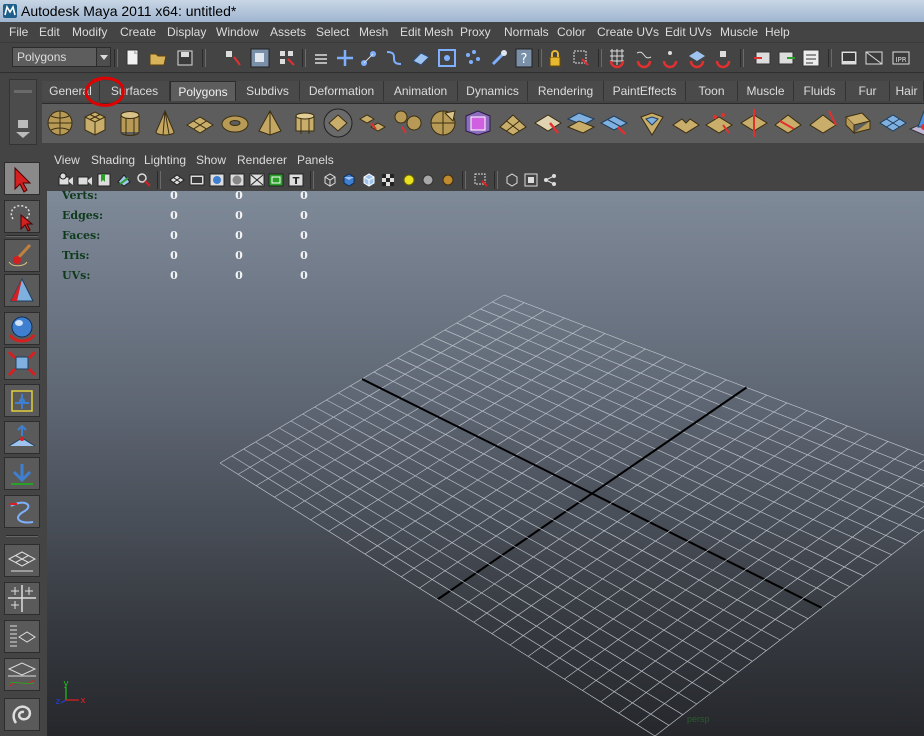 This screenshot has width=924, height=736. I want to click on input-connections-icon, so click(763, 58).